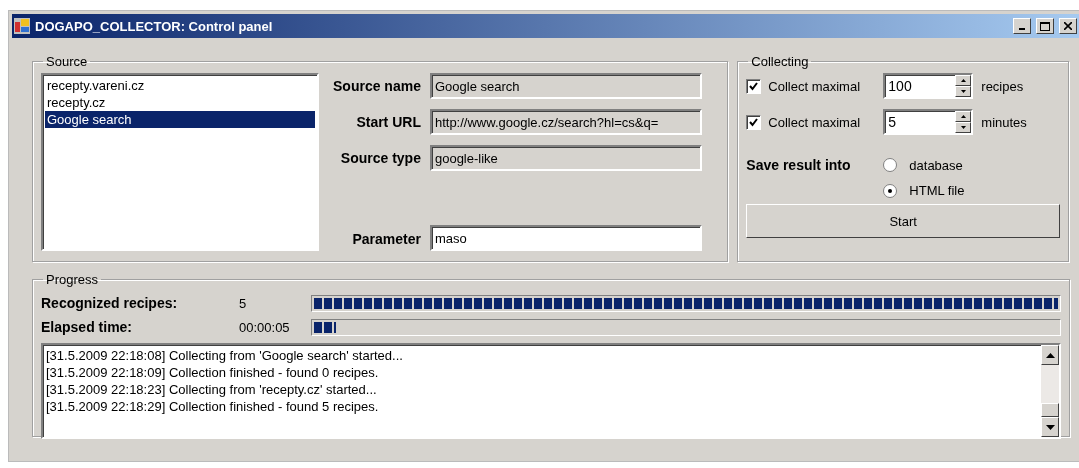  I want to click on unit-label: minutes, so click(1004, 122).